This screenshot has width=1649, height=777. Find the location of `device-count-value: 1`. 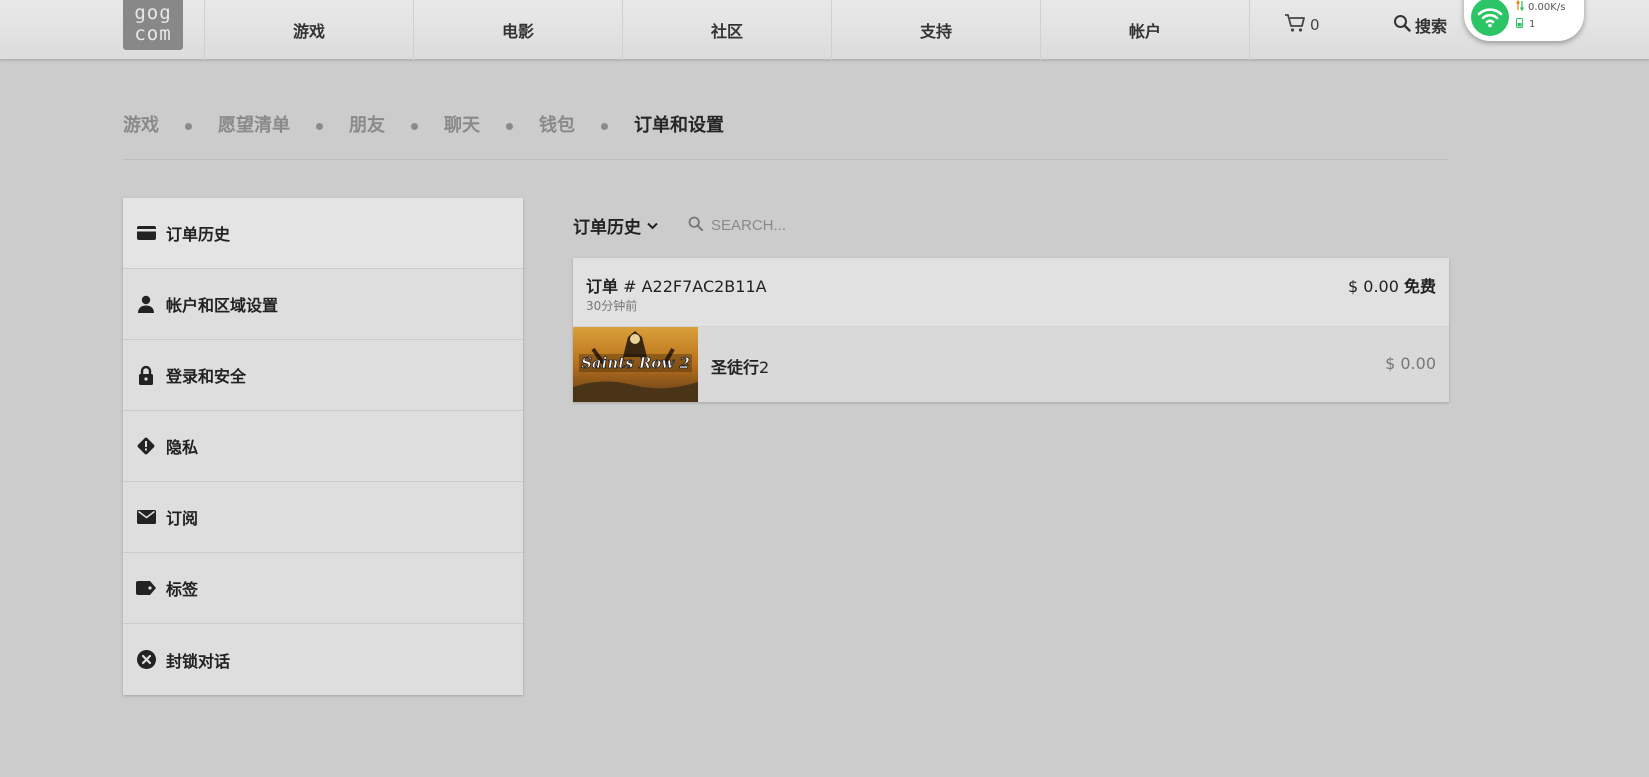

device-count-value: 1 is located at coordinates (1532, 24).